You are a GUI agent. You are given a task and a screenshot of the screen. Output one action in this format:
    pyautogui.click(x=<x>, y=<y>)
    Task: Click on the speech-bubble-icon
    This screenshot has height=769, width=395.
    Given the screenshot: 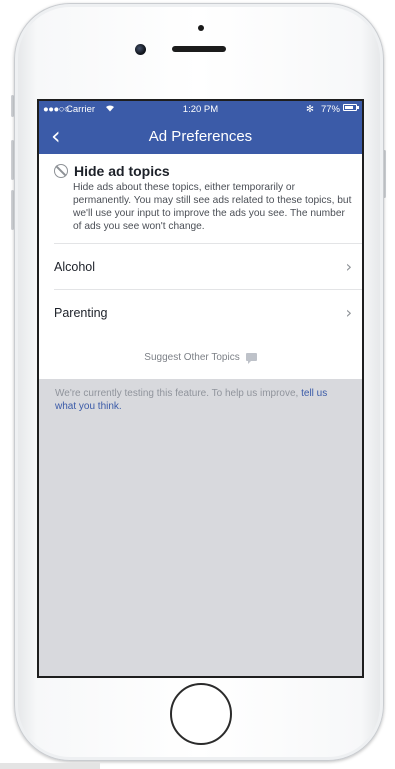 What is the action you would take?
    pyautogui.click(x=251, y=358)
    